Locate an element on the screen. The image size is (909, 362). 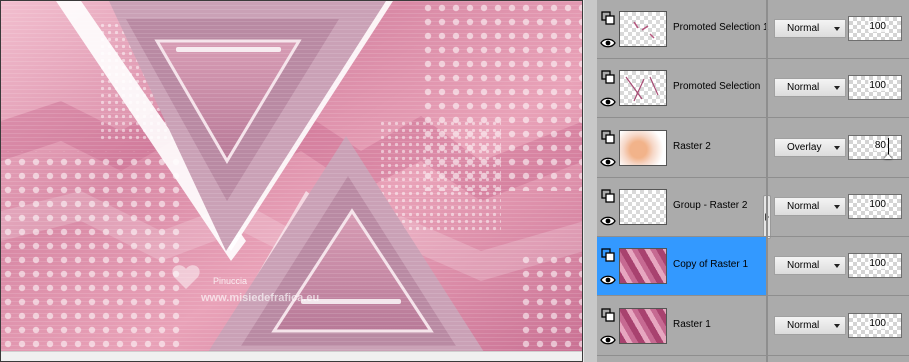
layer-row: Copy of Raster 1 Normal 100 is located at coordinates (753, 267).